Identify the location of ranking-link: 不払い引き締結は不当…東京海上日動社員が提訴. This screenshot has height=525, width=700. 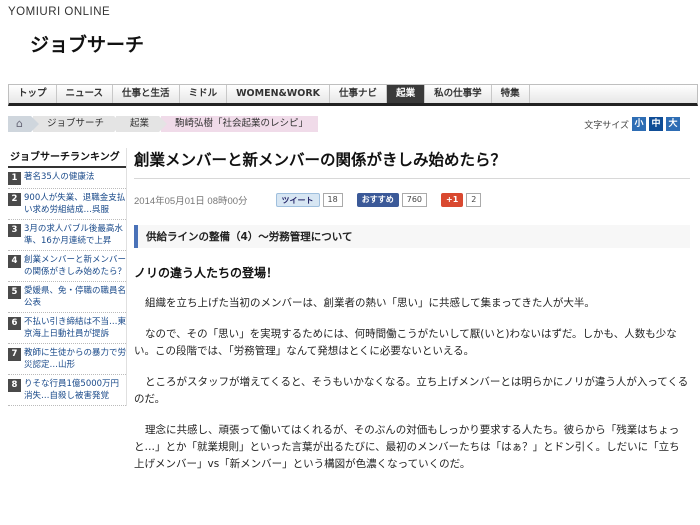
(75, 328).